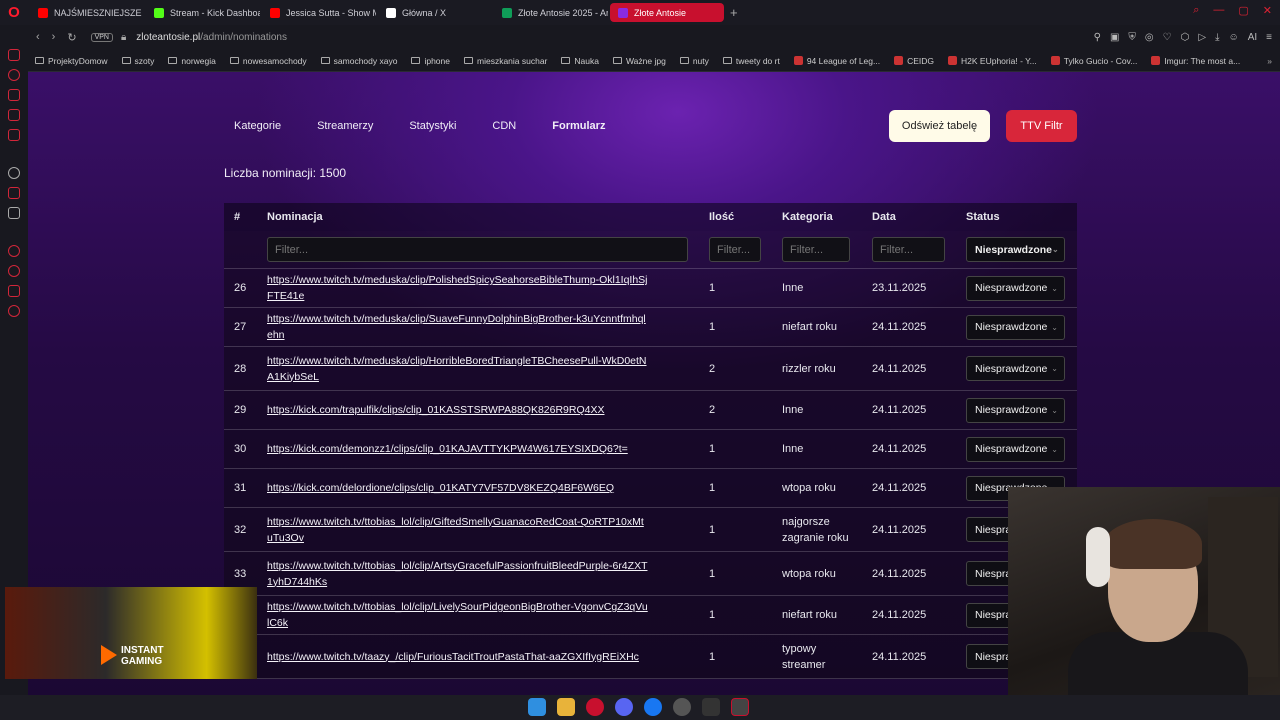 This screenshot has width=1280, height=720. What do you see at coordinates (211, 37) in the screenshot?
I see `url-field: zloteantosie.pl/admin/nominations` at bounding box center [211, 37].